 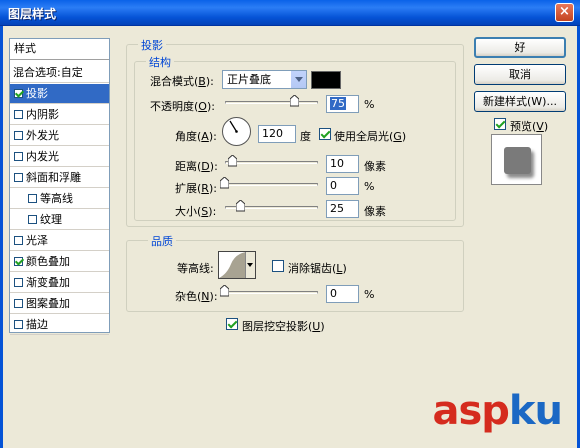 I want to click on title-bar: 图层样式 ×, so click(x=290, y=13).